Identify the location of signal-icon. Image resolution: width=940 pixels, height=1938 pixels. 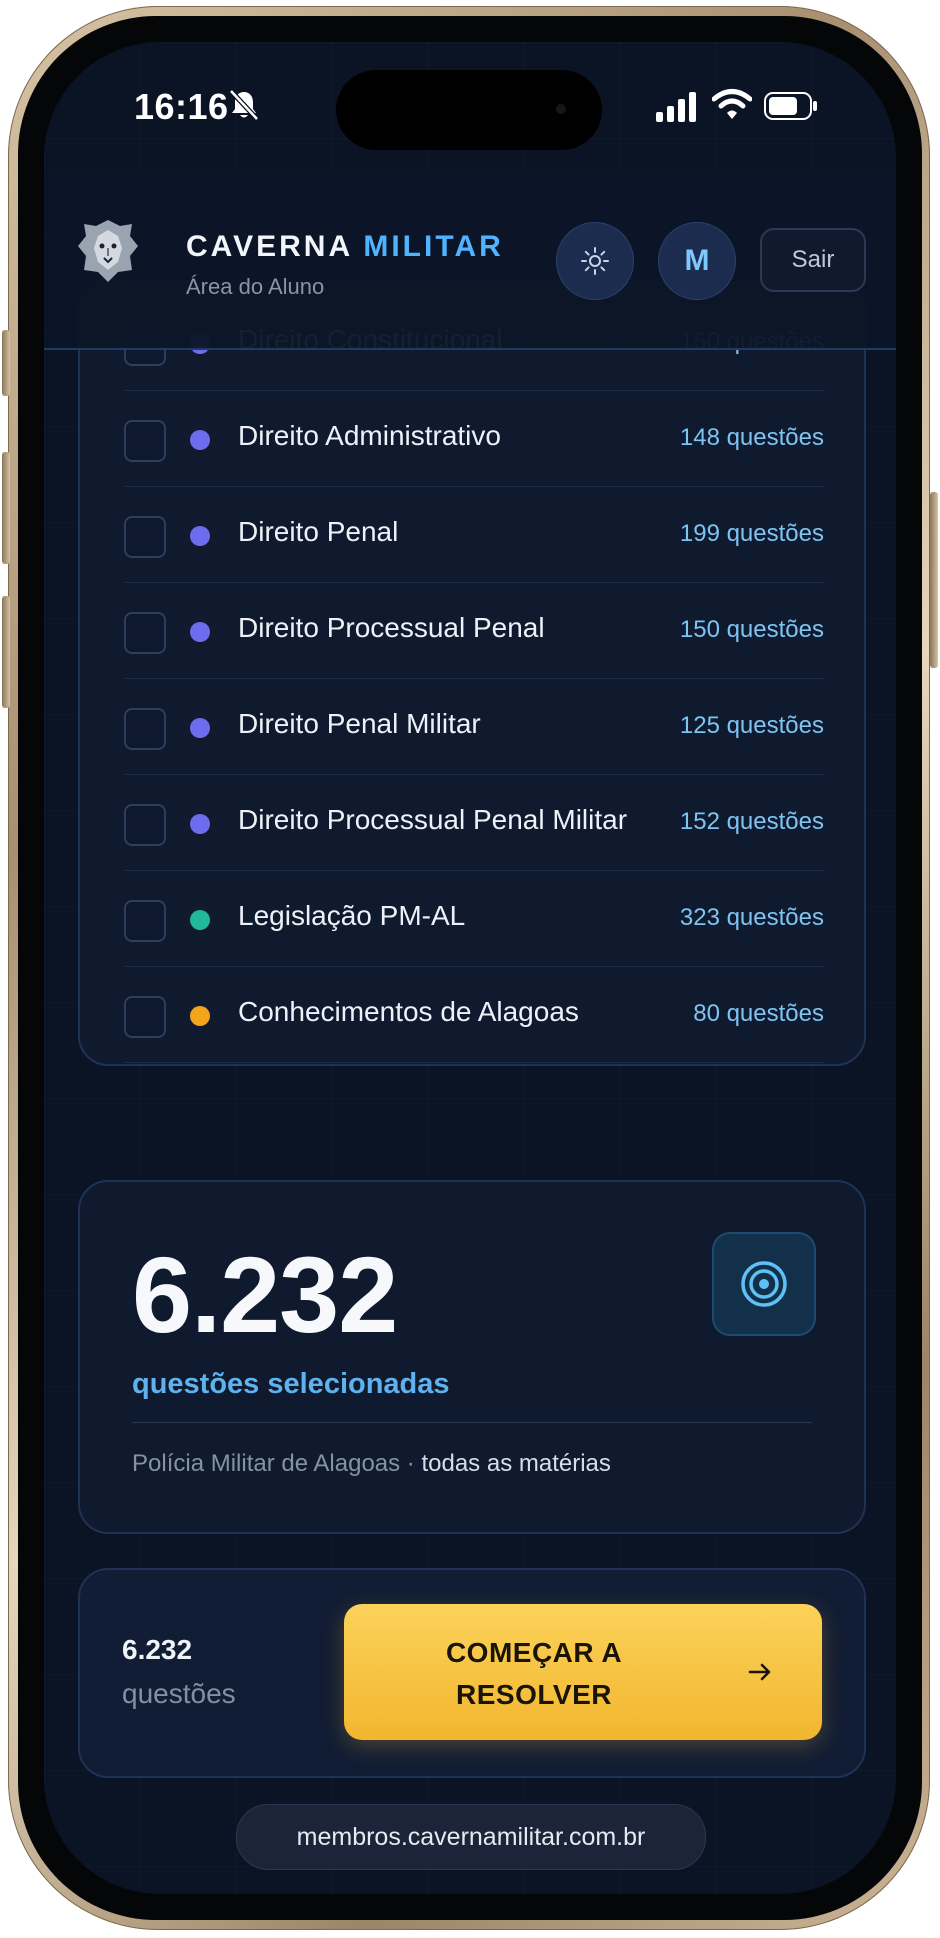
(676, 107).